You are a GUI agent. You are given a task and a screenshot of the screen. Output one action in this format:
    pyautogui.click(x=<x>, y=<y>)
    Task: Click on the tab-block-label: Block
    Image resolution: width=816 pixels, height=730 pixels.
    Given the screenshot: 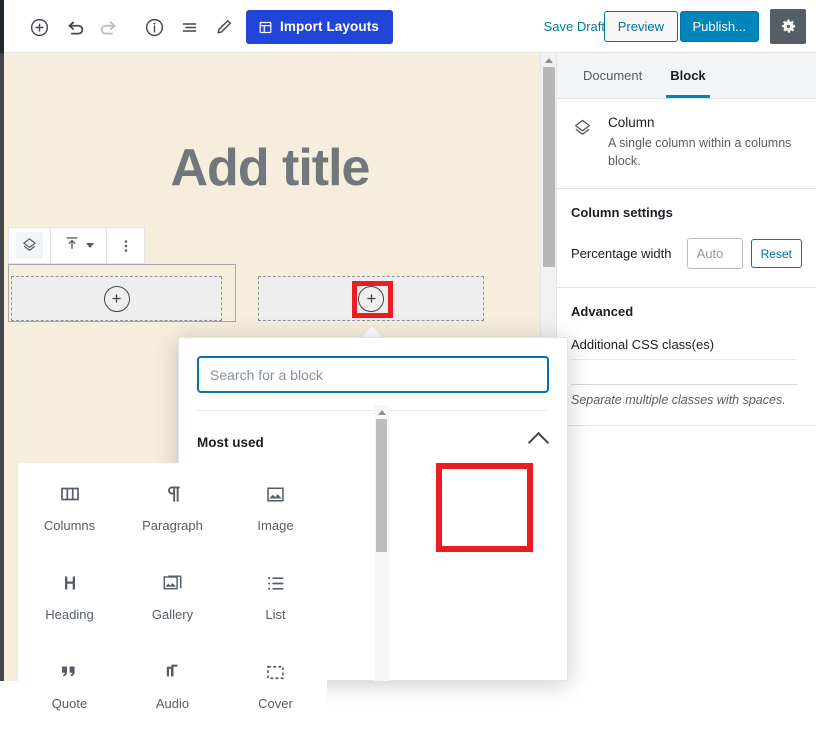 What is the action you would take?
    pyautogui.click(x=688, y=75)
    